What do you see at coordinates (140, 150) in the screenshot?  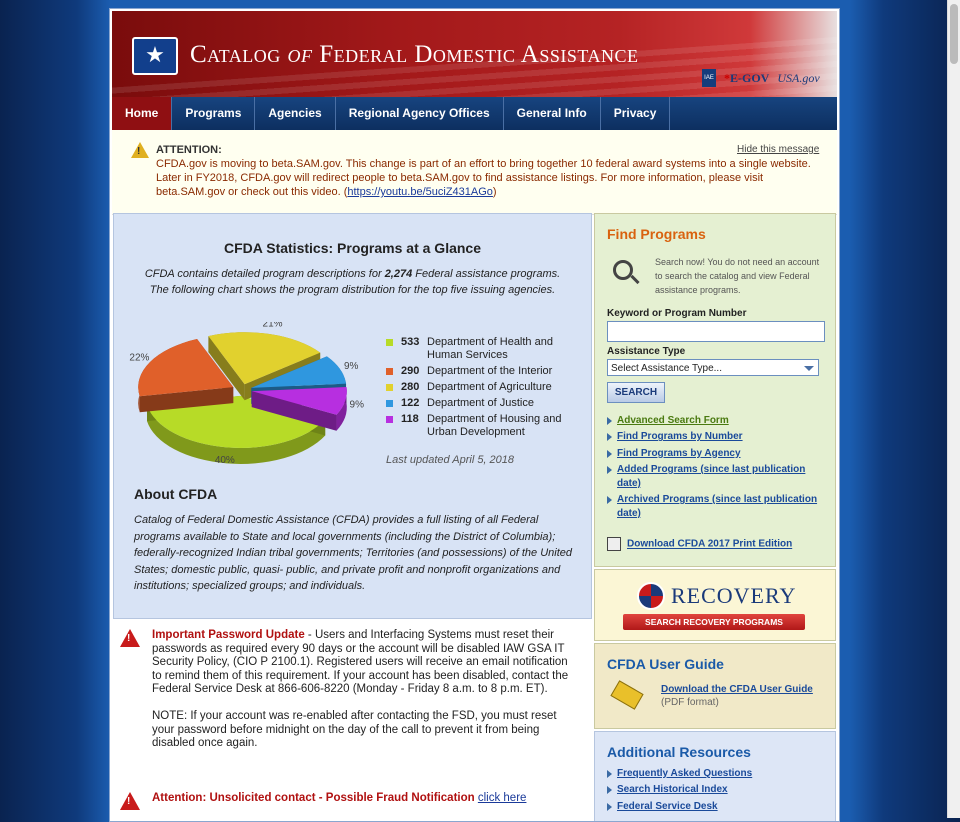 I see `warning-icon: !` at bounding box center [140, 150].